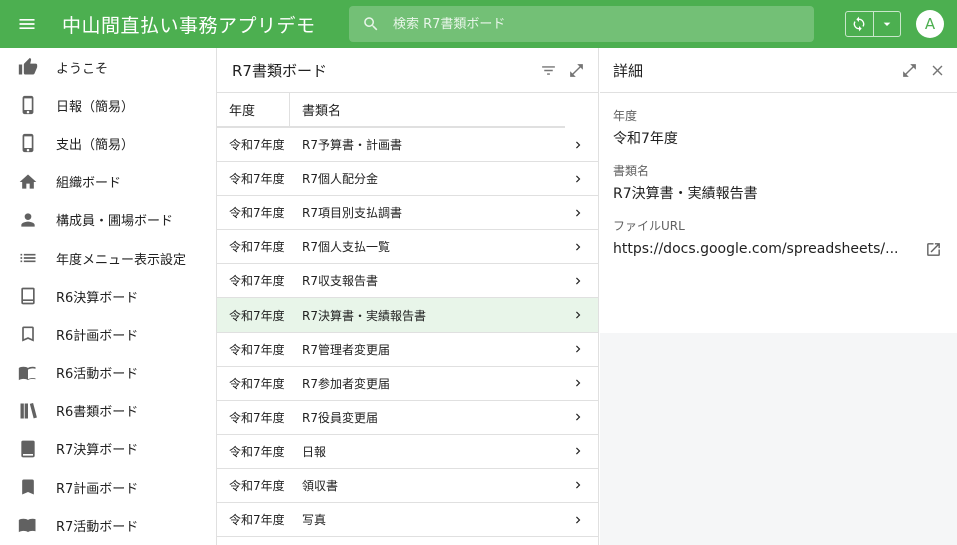  What do you see at coordinates (933, 249) in the screenshot?
I see `open-in-new-icon` at bounding box center [933, 249].